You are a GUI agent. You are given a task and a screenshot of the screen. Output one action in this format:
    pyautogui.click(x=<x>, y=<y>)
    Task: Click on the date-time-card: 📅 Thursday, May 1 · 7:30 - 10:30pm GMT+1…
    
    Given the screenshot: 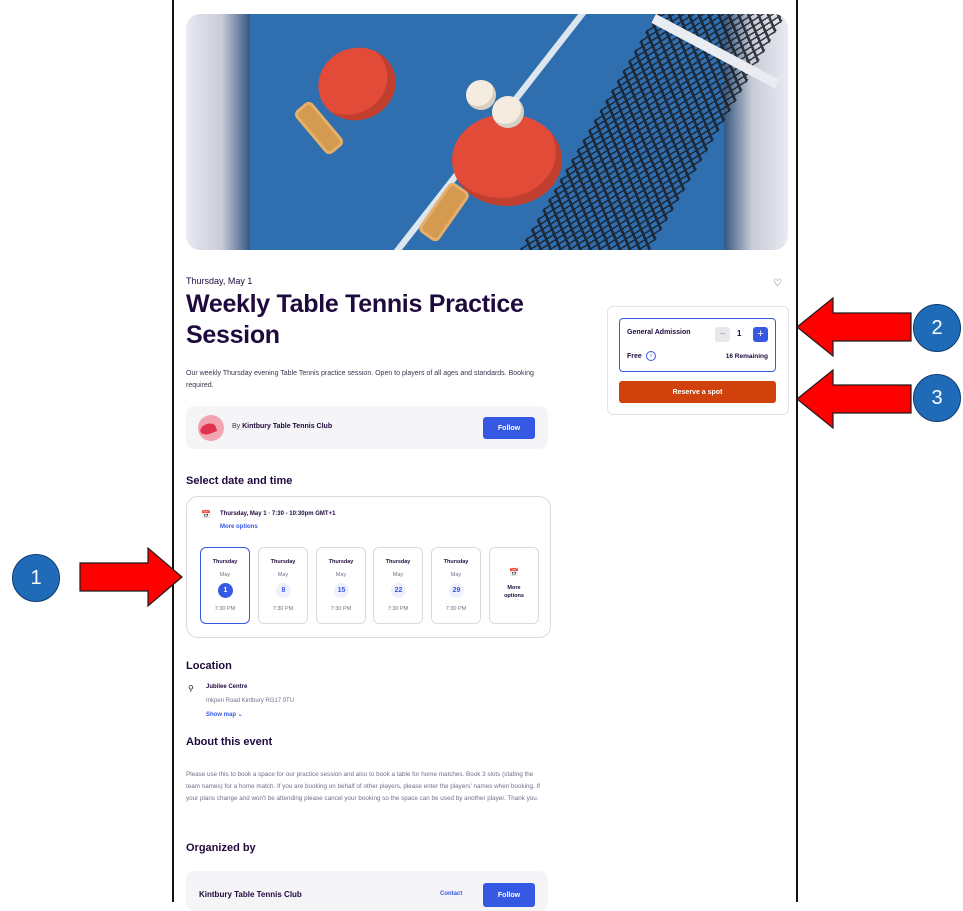 What is the action you would take?
    pyautogui.click(x=368, y=567)
    